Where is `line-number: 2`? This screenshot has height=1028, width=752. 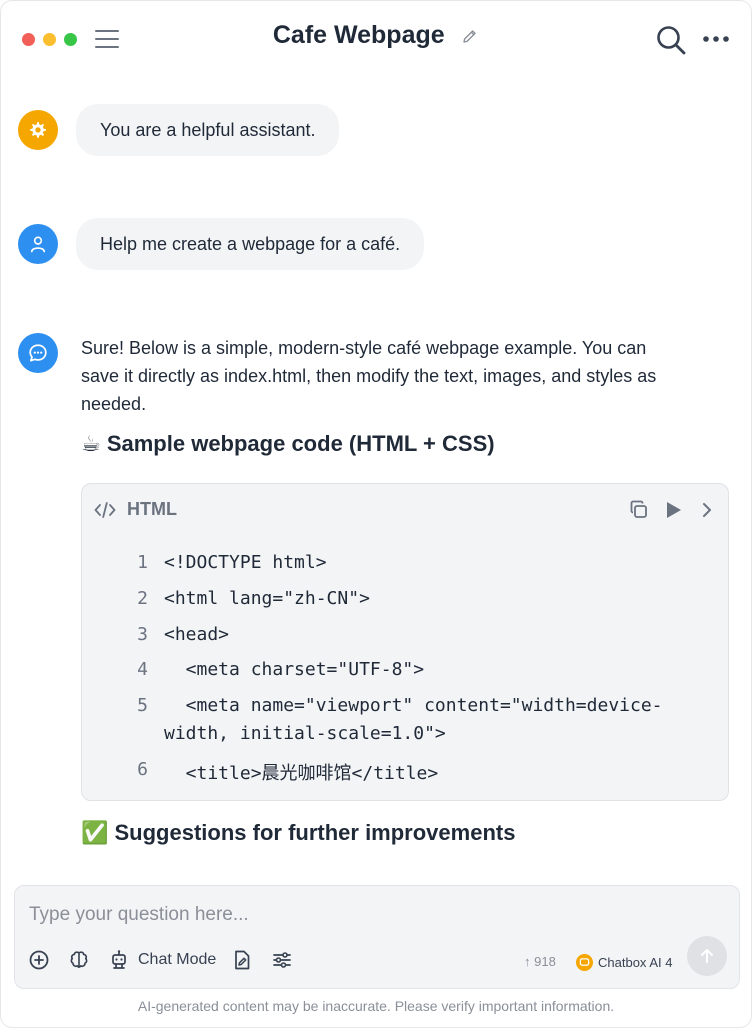 line-number: 2 is located at coordinates (142, 598).